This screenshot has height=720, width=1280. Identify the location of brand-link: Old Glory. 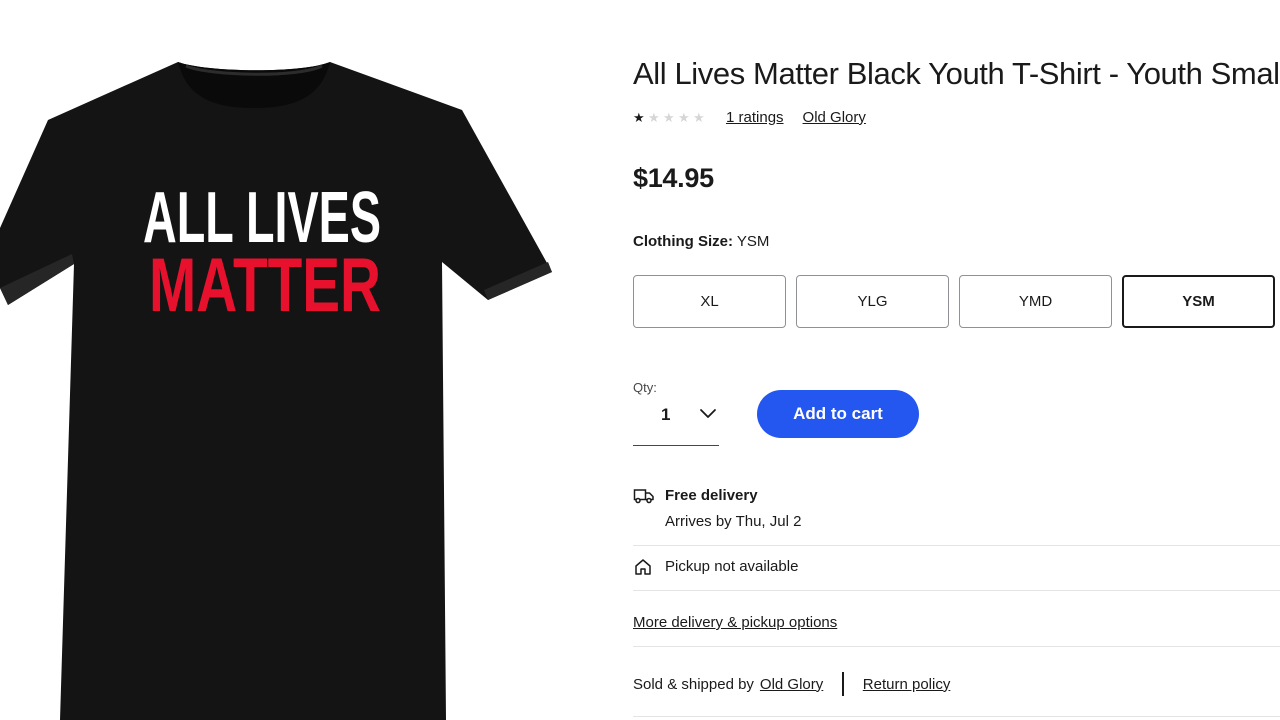
(834, 117).